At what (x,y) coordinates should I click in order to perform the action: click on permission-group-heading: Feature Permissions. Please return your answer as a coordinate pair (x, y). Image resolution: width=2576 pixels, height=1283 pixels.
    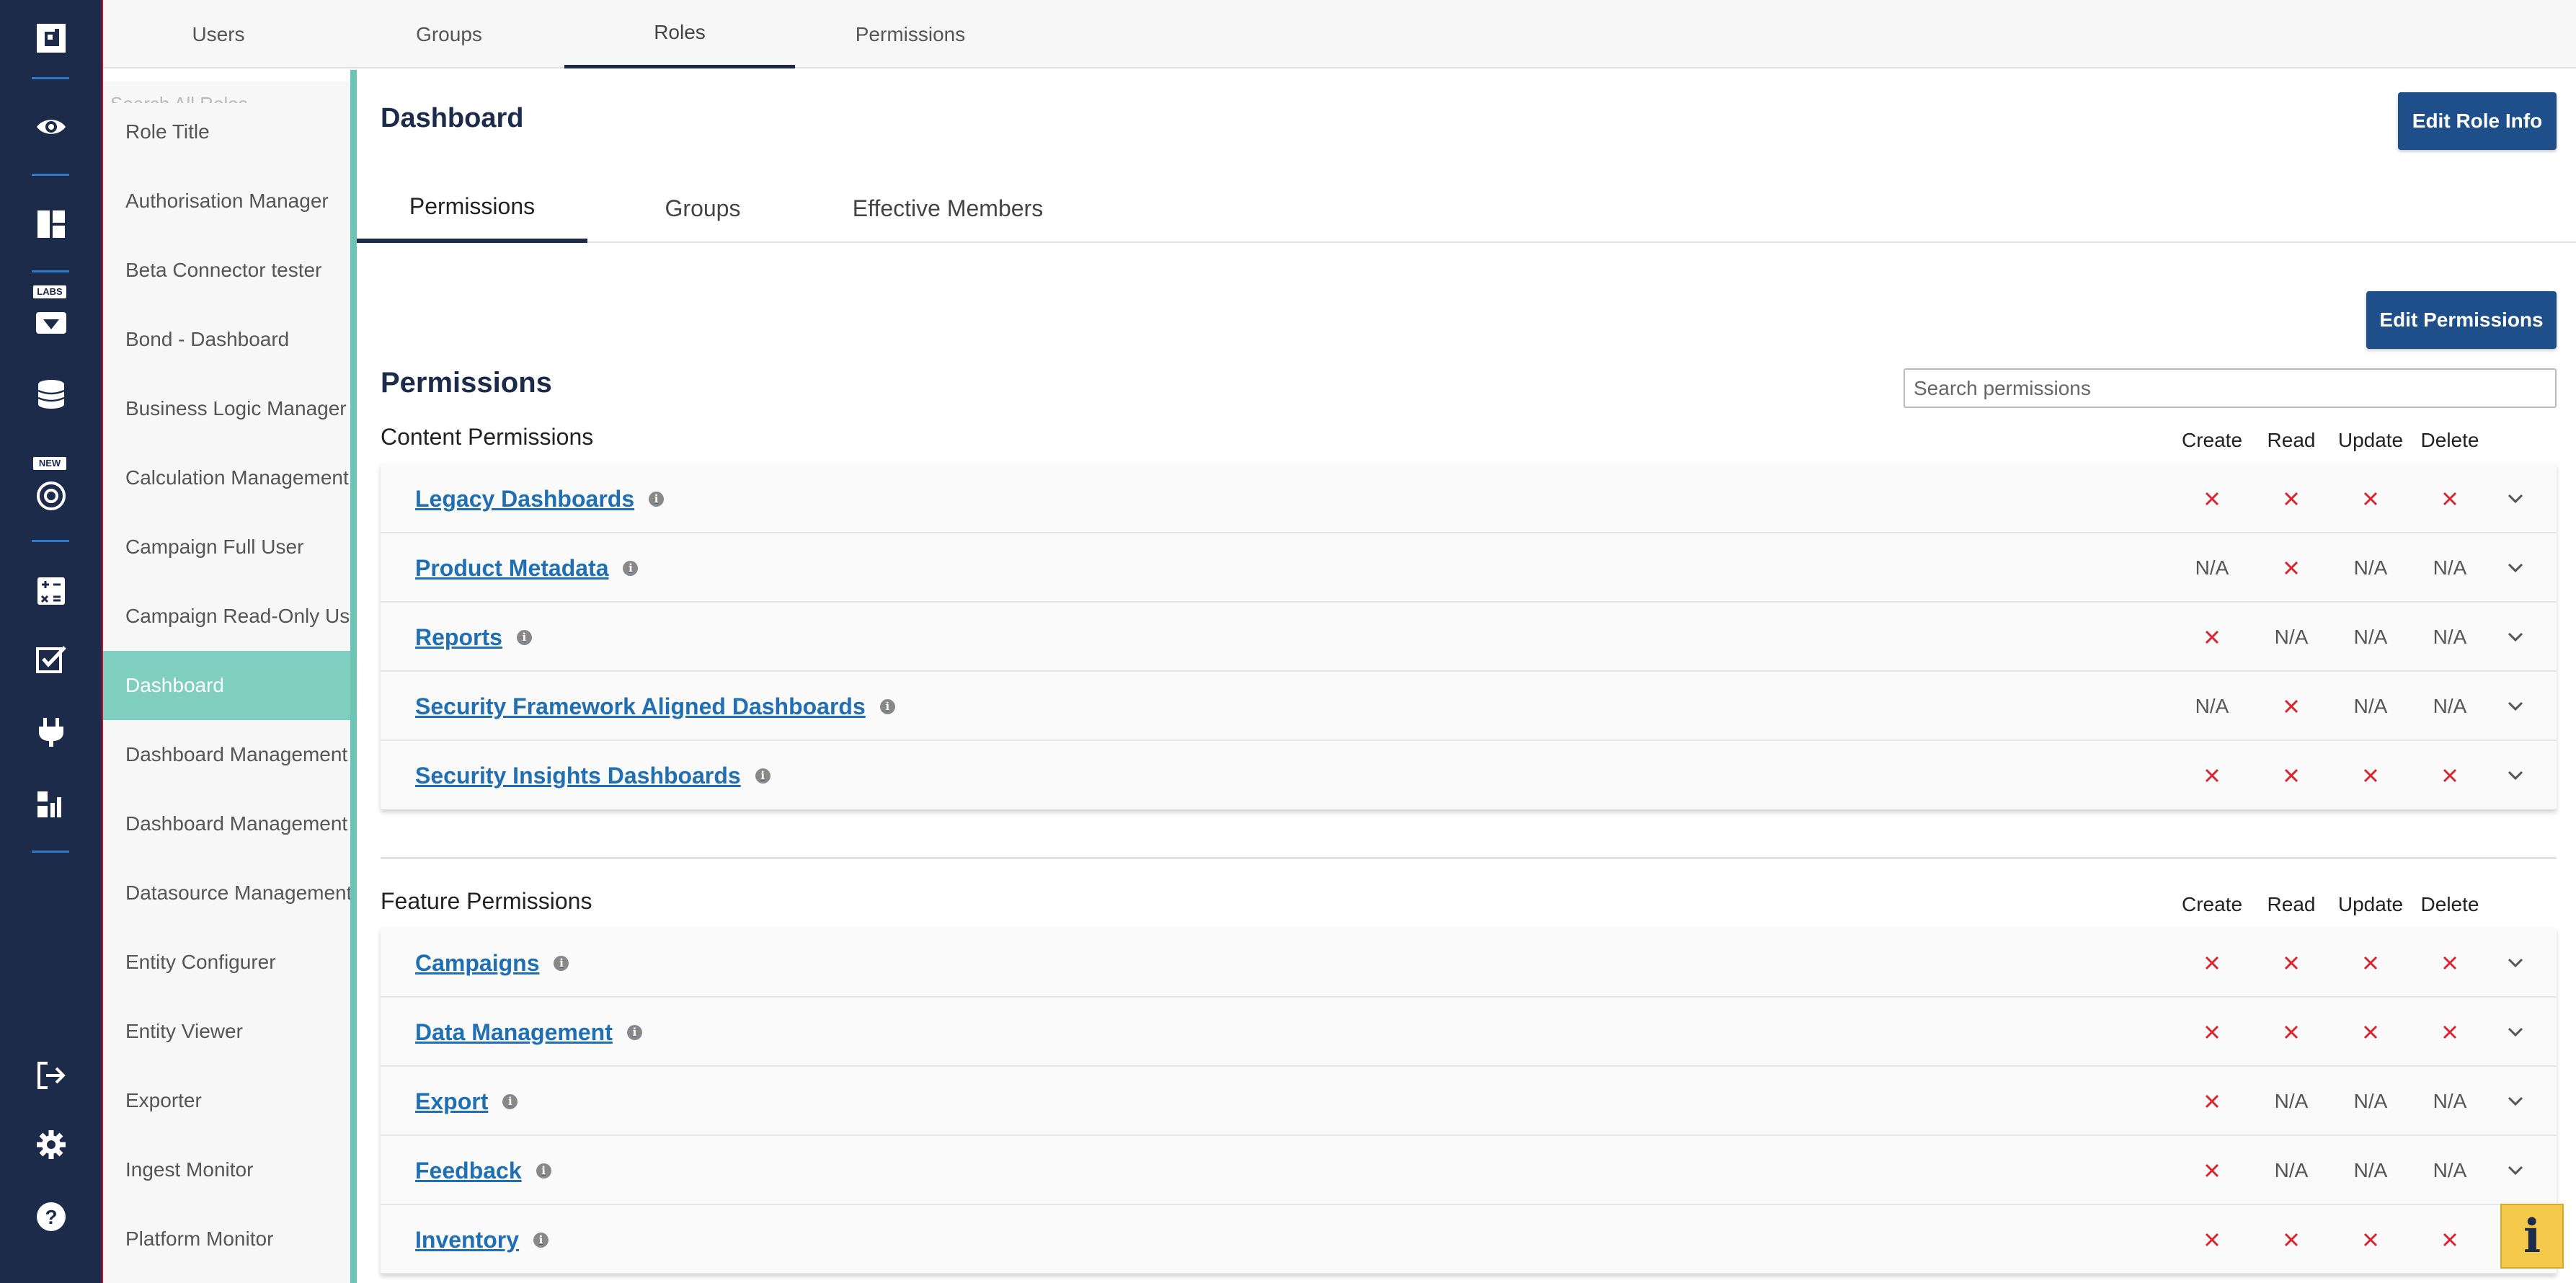
    Looking at the image, I should click on (487, 901).